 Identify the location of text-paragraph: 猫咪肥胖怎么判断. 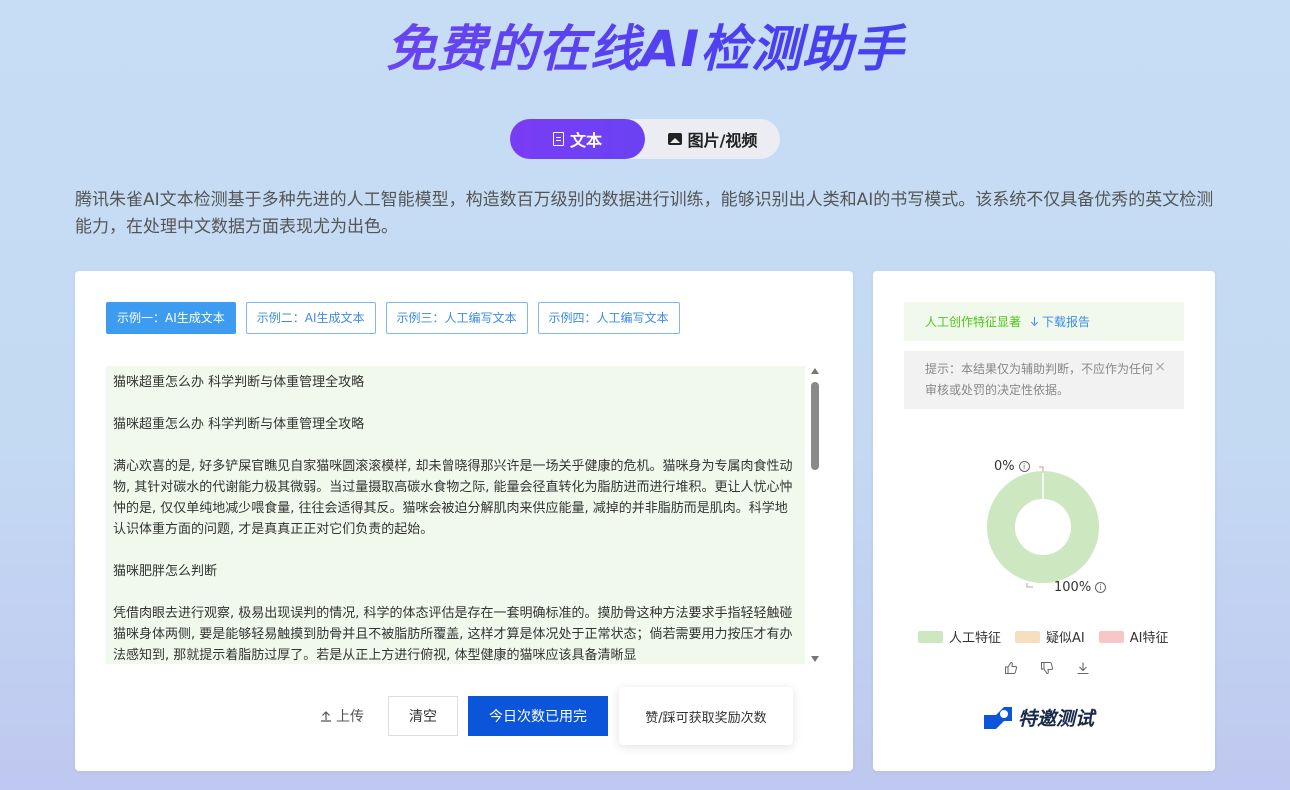
(165, 571).